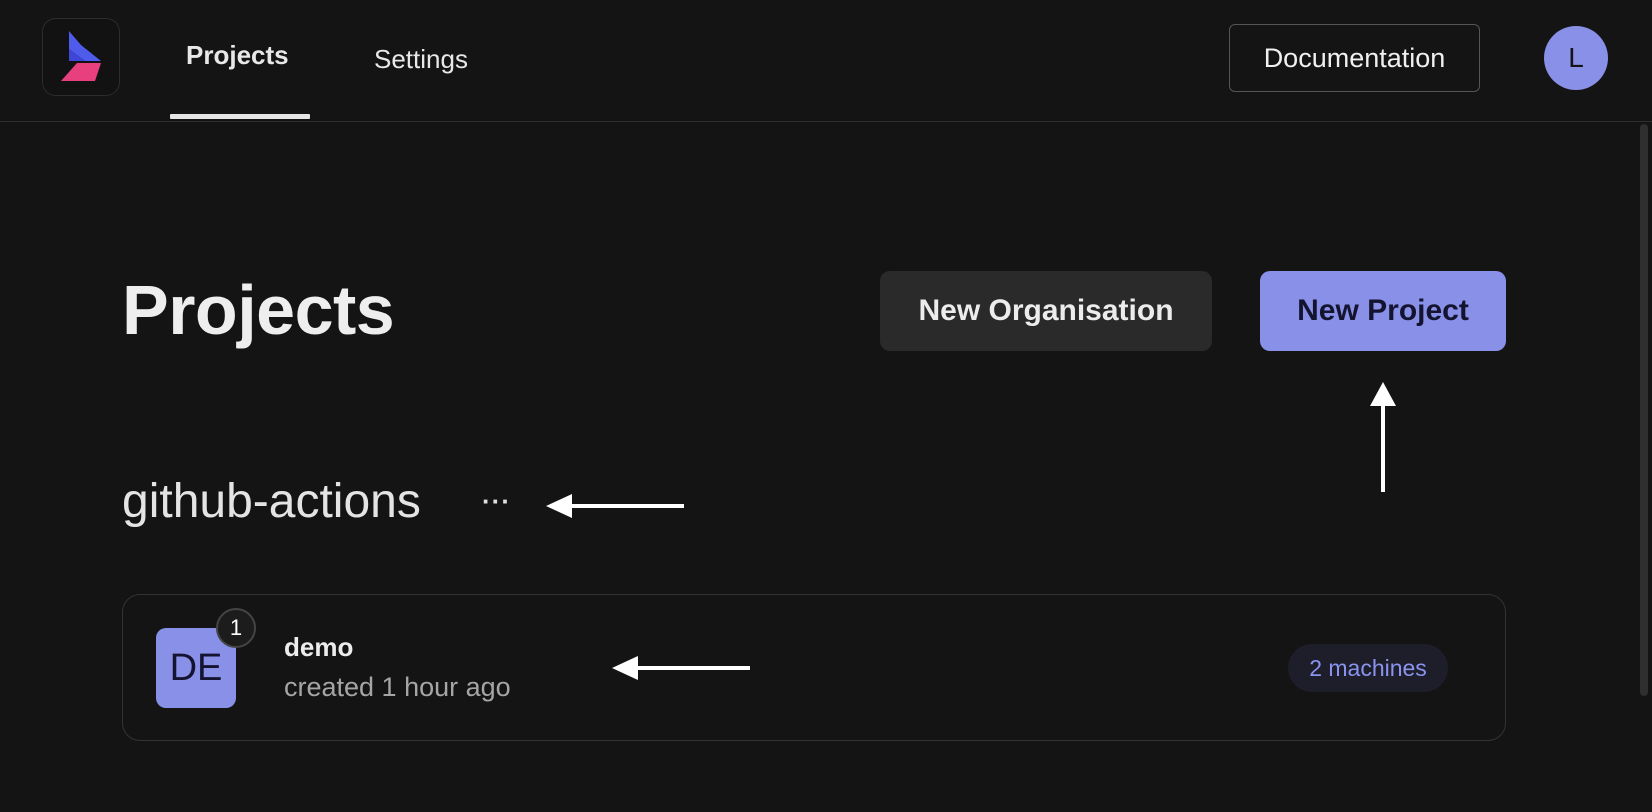 The image size is (1652, 812). Describe the element at coordinates (236, 628) in the screenshot. I see `notification-badge: 1` at that location.